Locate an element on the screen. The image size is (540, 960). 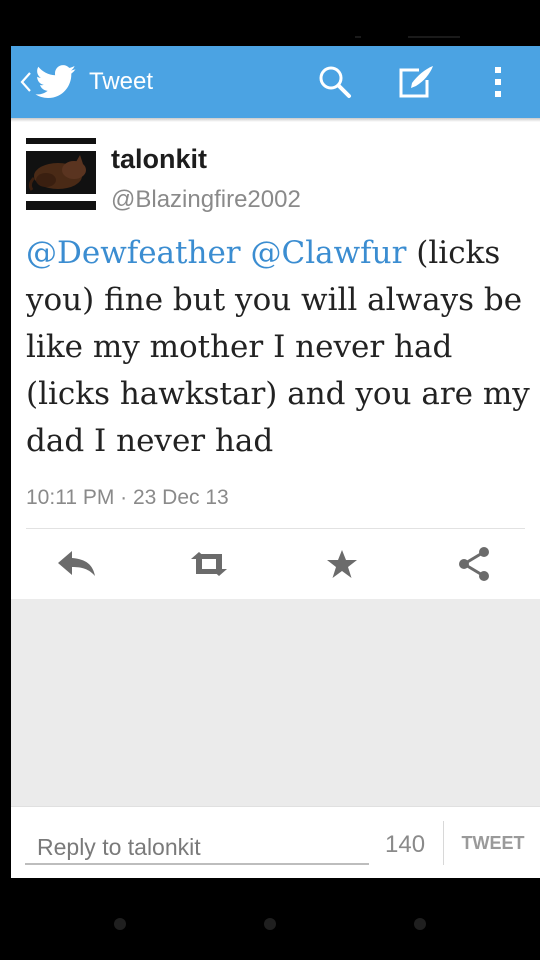
avatar-cat-image is located at coordinates (57, 173).